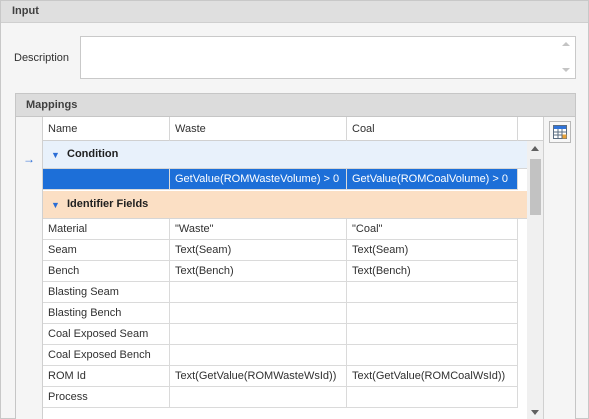 The height and width of the screenshot is (419, 589). What do you see at coordinates (29, 159) in the screenshot?
I see `arrow-right-icon: →` at bounding box center [29, 159].